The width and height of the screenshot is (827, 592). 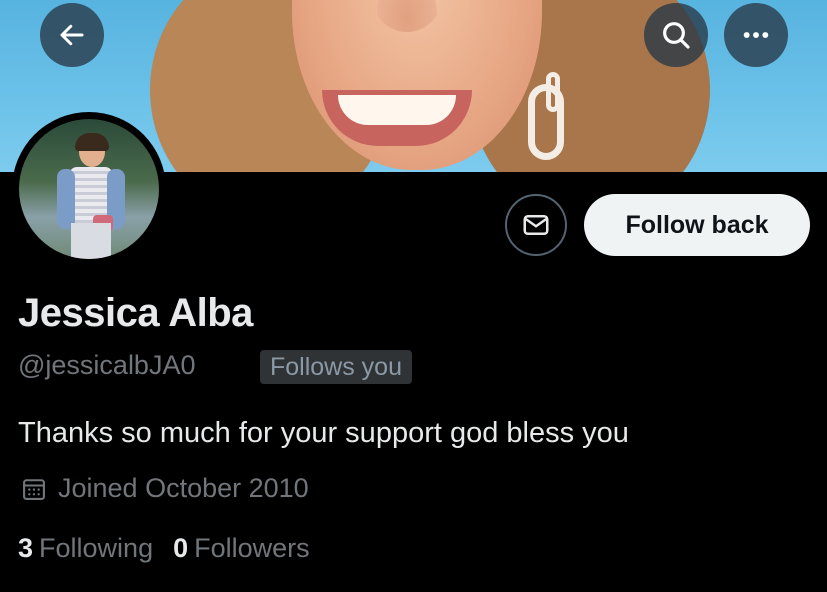 I want to click on search-button, so click(x=676, y=35).